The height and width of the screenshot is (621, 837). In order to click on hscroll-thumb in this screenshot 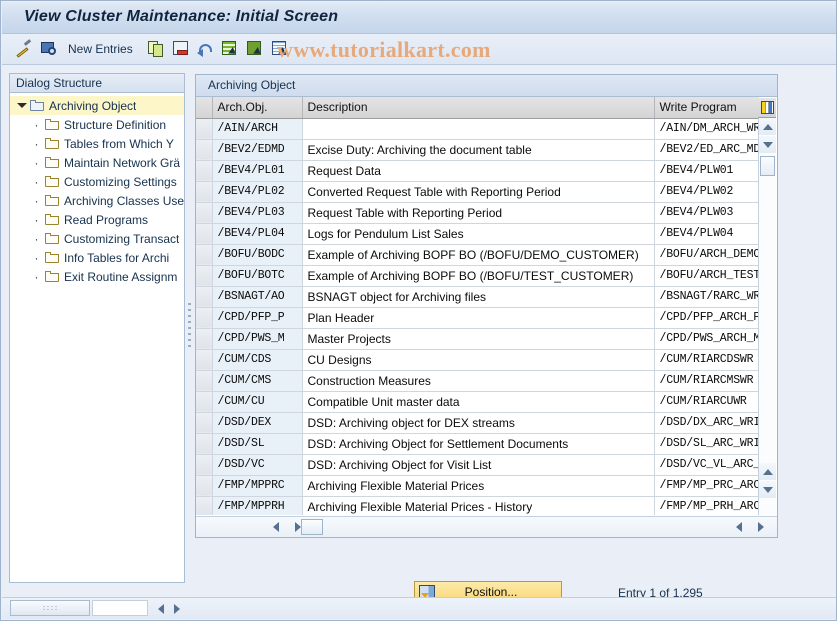, I will do `click(312, 527)`.